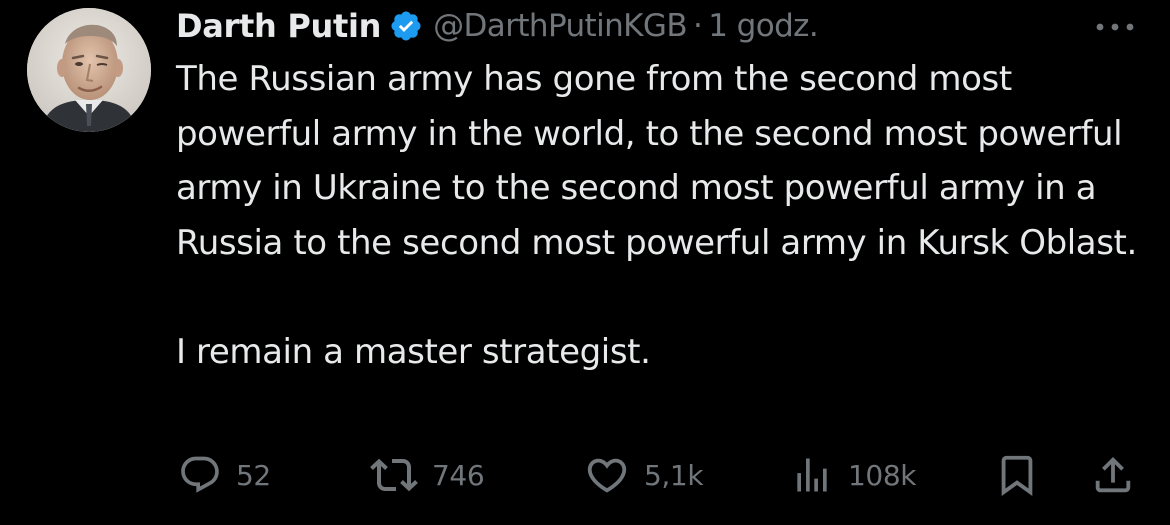 This screenshot has height=525, width=1170. I want to click on like-count: 5,1k, so click(674, 475).